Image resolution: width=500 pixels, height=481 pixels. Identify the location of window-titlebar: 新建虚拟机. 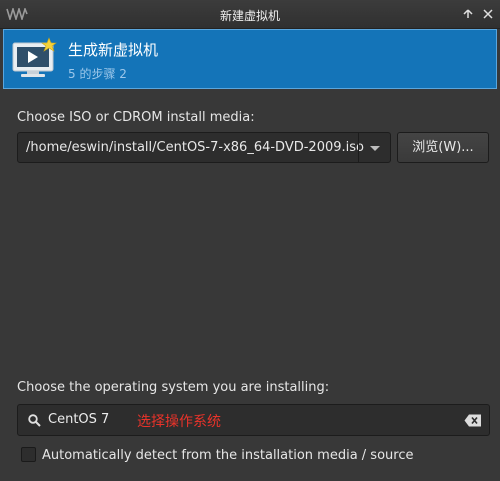
(250, 14).